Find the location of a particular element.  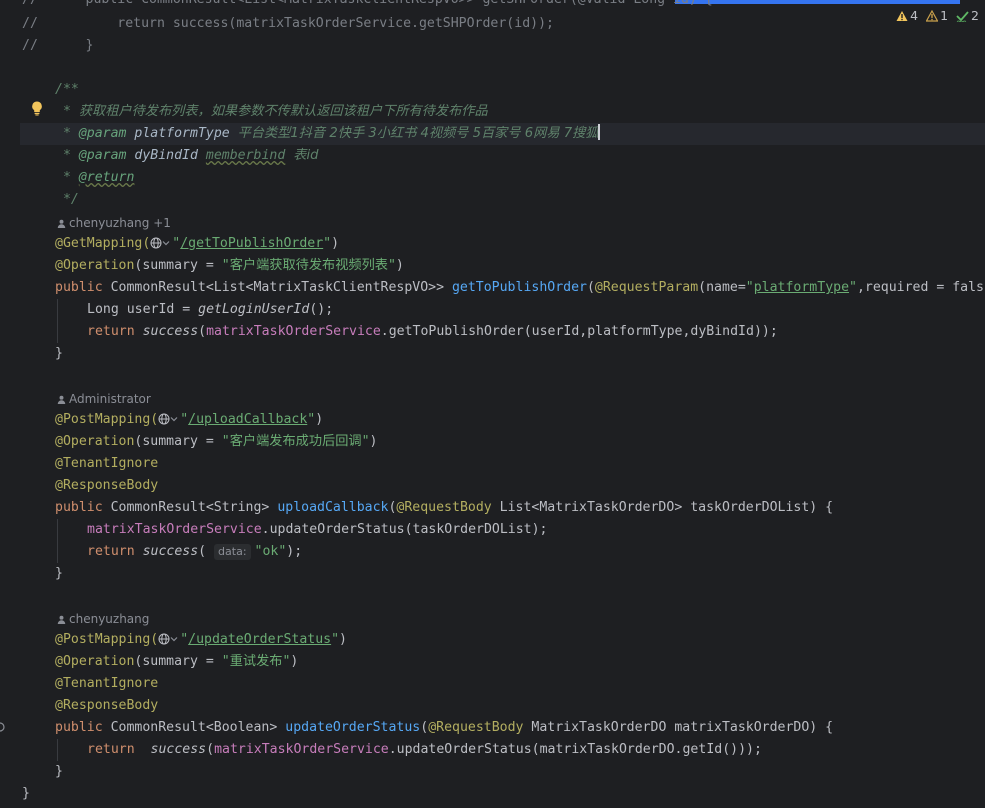

param-name-string: platformType is located at coordinates (801, 287).